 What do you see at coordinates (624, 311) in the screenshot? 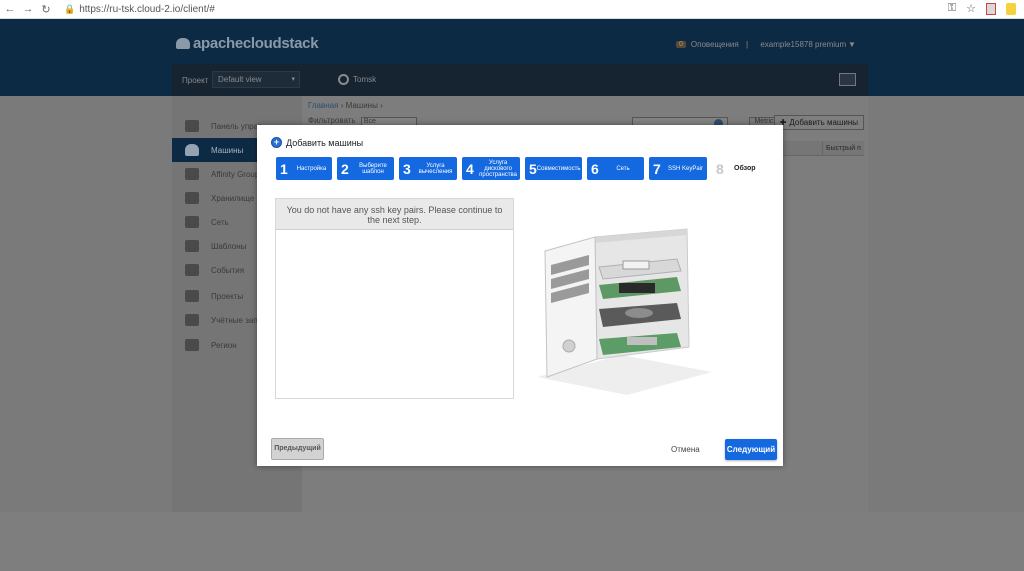
I see `server-illustration` at bounding box center [624, 311].